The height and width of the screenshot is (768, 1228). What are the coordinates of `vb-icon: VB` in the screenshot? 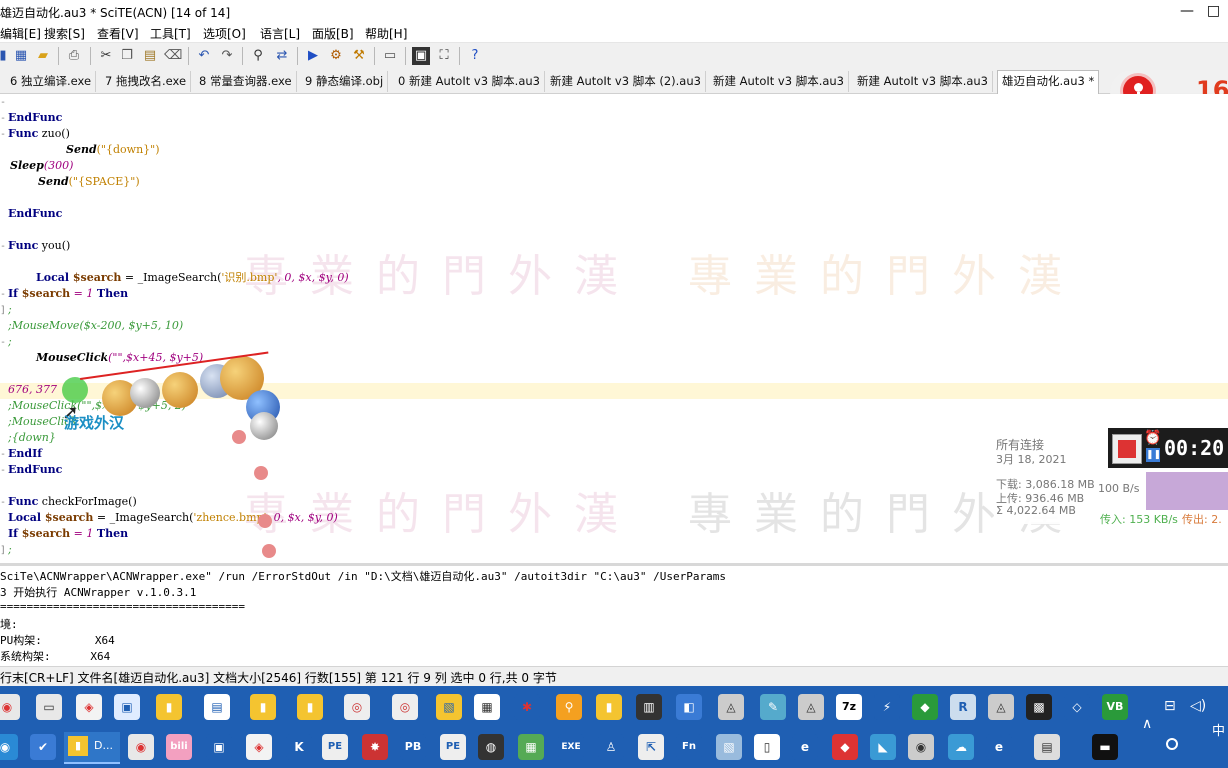 It's located at (1115, 707).